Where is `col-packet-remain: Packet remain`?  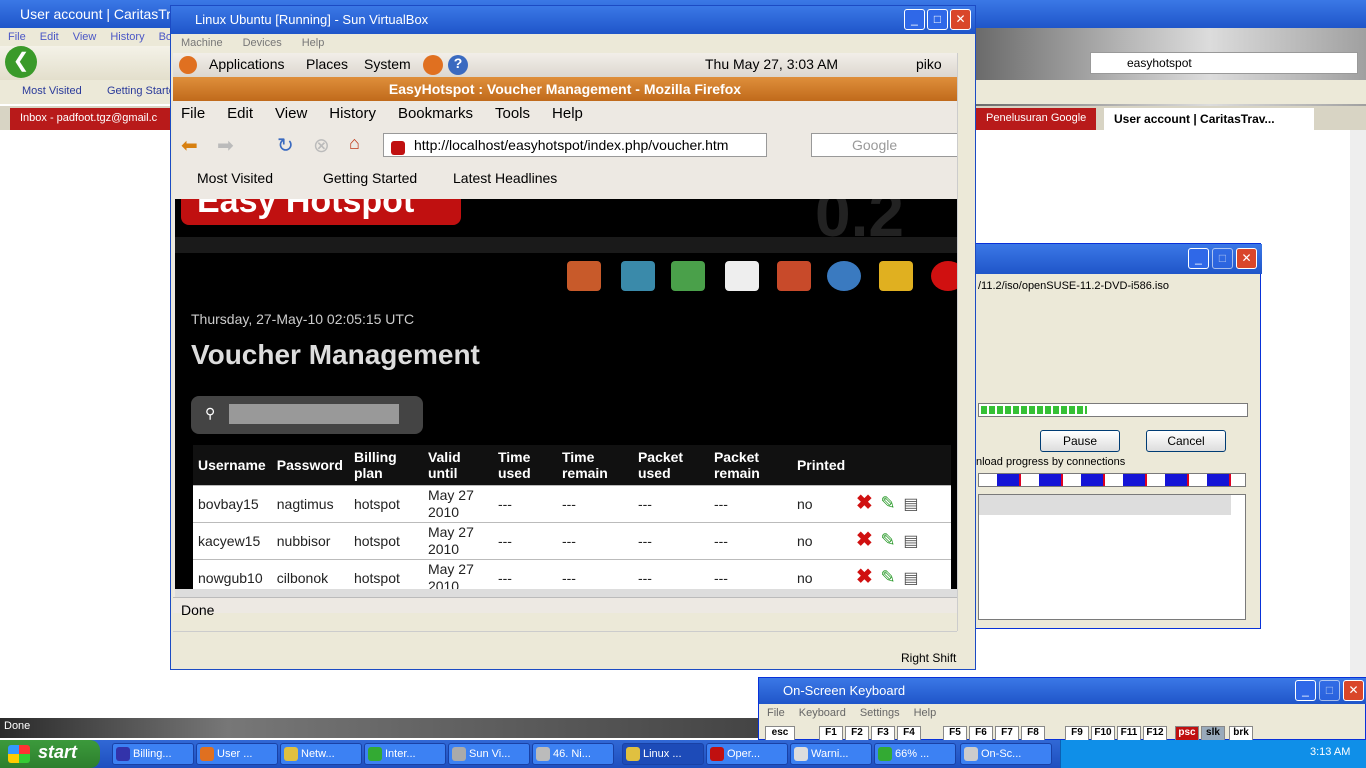
col-packet-remain: Packet remain is located at coordinates (750, 465).